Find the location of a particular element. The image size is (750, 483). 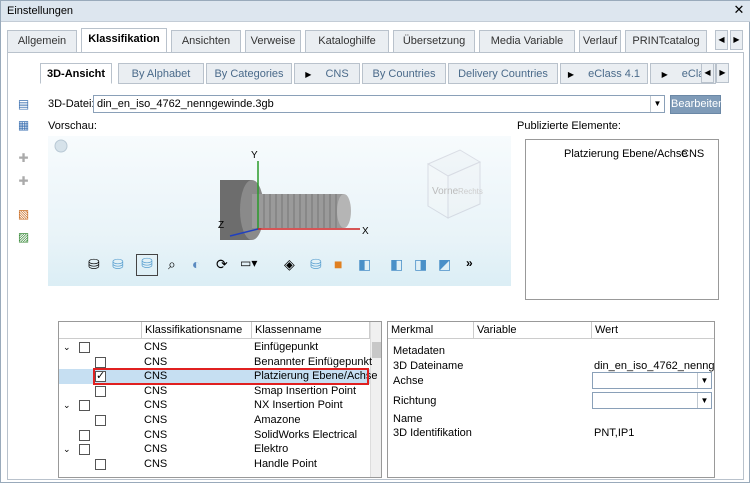

subtab-eclass-41: ▶ eClass 4.1 is located at coordinates (604, 73).